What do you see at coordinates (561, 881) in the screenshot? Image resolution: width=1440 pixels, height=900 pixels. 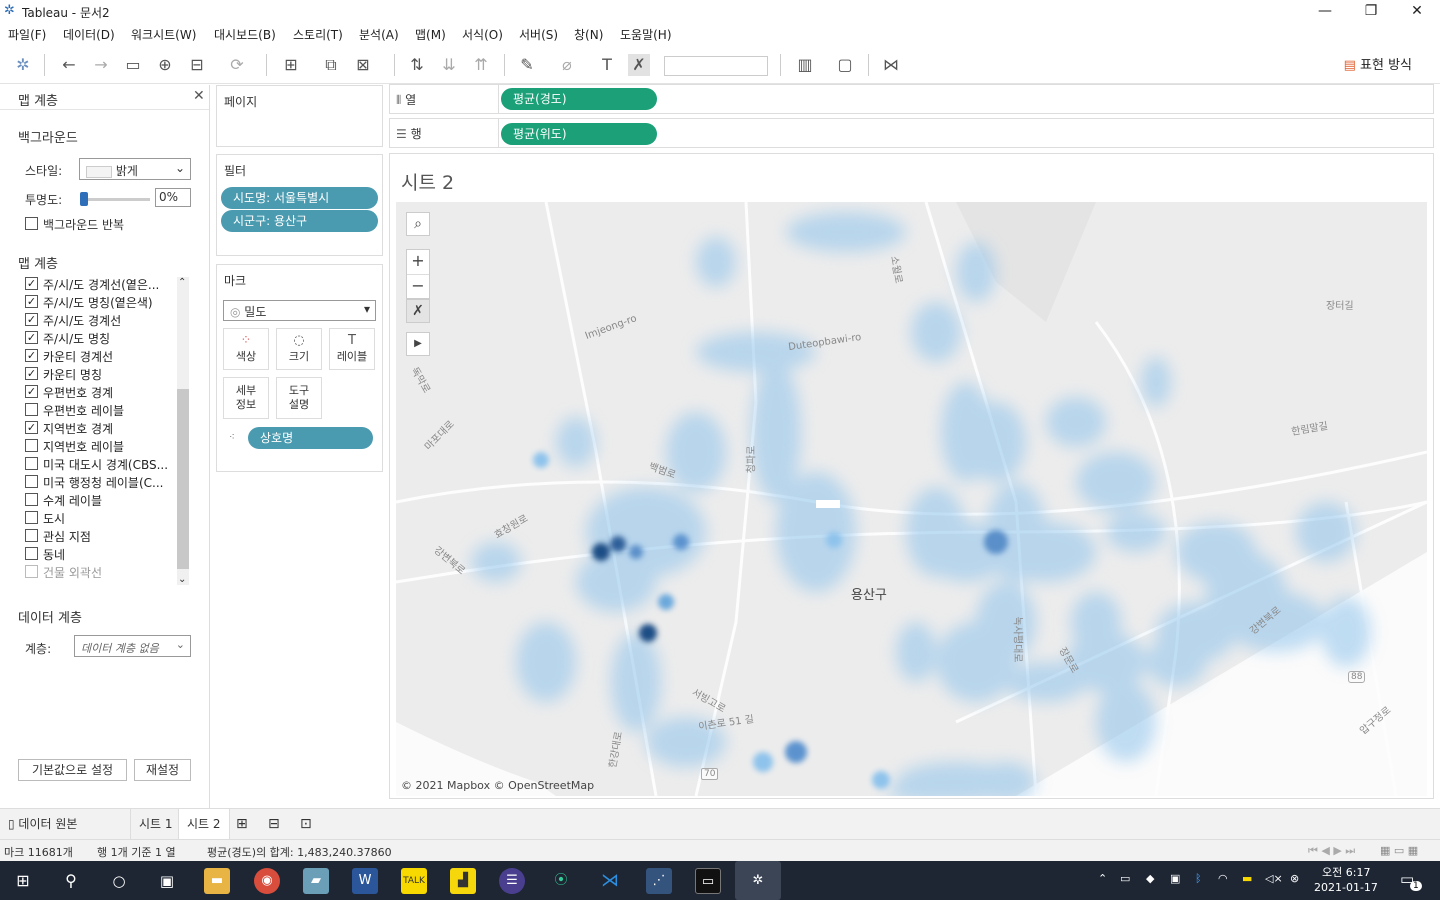 I see `maps-icon: ⦿` at bounding box center [561, 881].